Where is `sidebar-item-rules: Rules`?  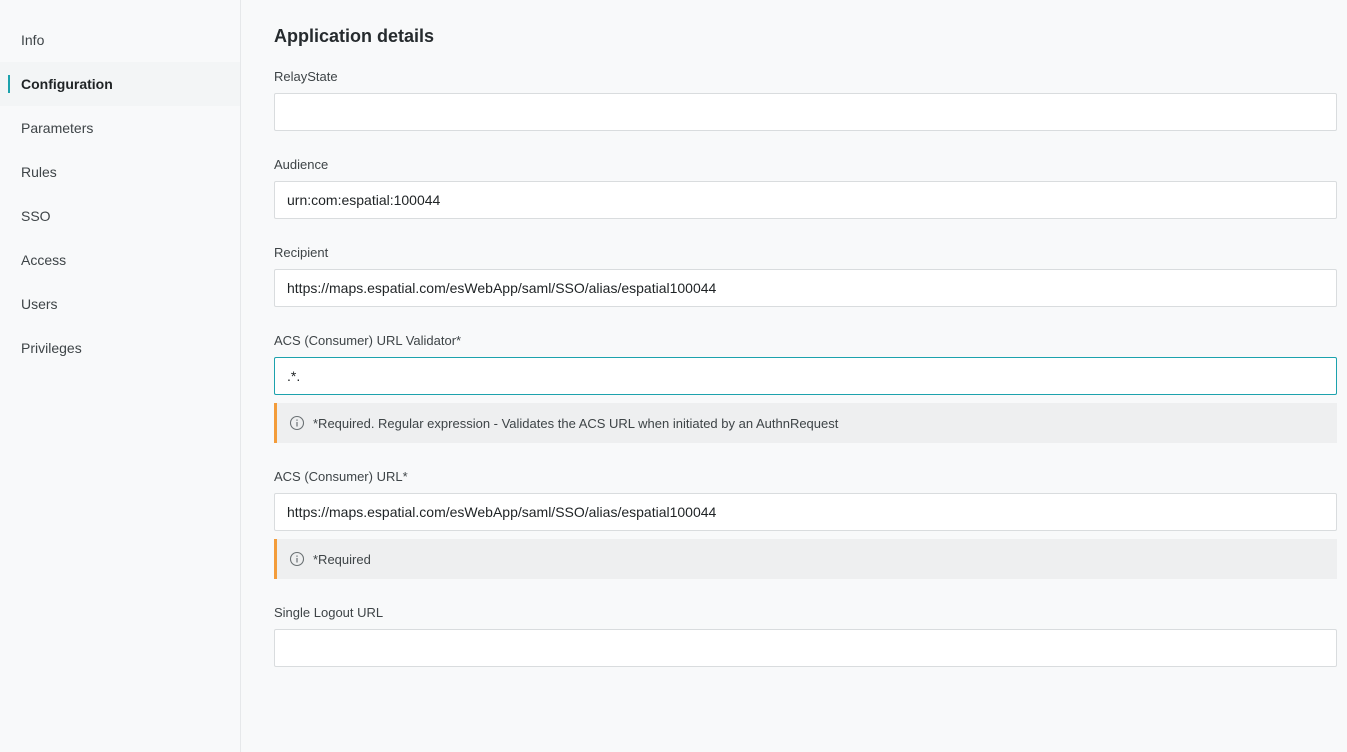
sidebar-item-rules: Rules is located at coordinates (120, 172).